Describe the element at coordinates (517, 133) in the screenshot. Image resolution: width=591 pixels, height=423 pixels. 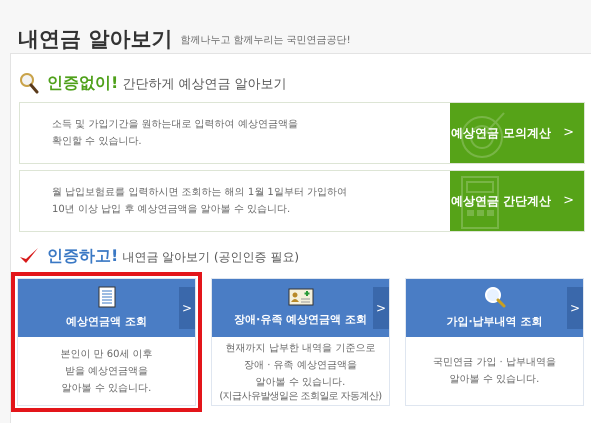
I see `calculate-button: 예상연금 모의계산 >` at that location.